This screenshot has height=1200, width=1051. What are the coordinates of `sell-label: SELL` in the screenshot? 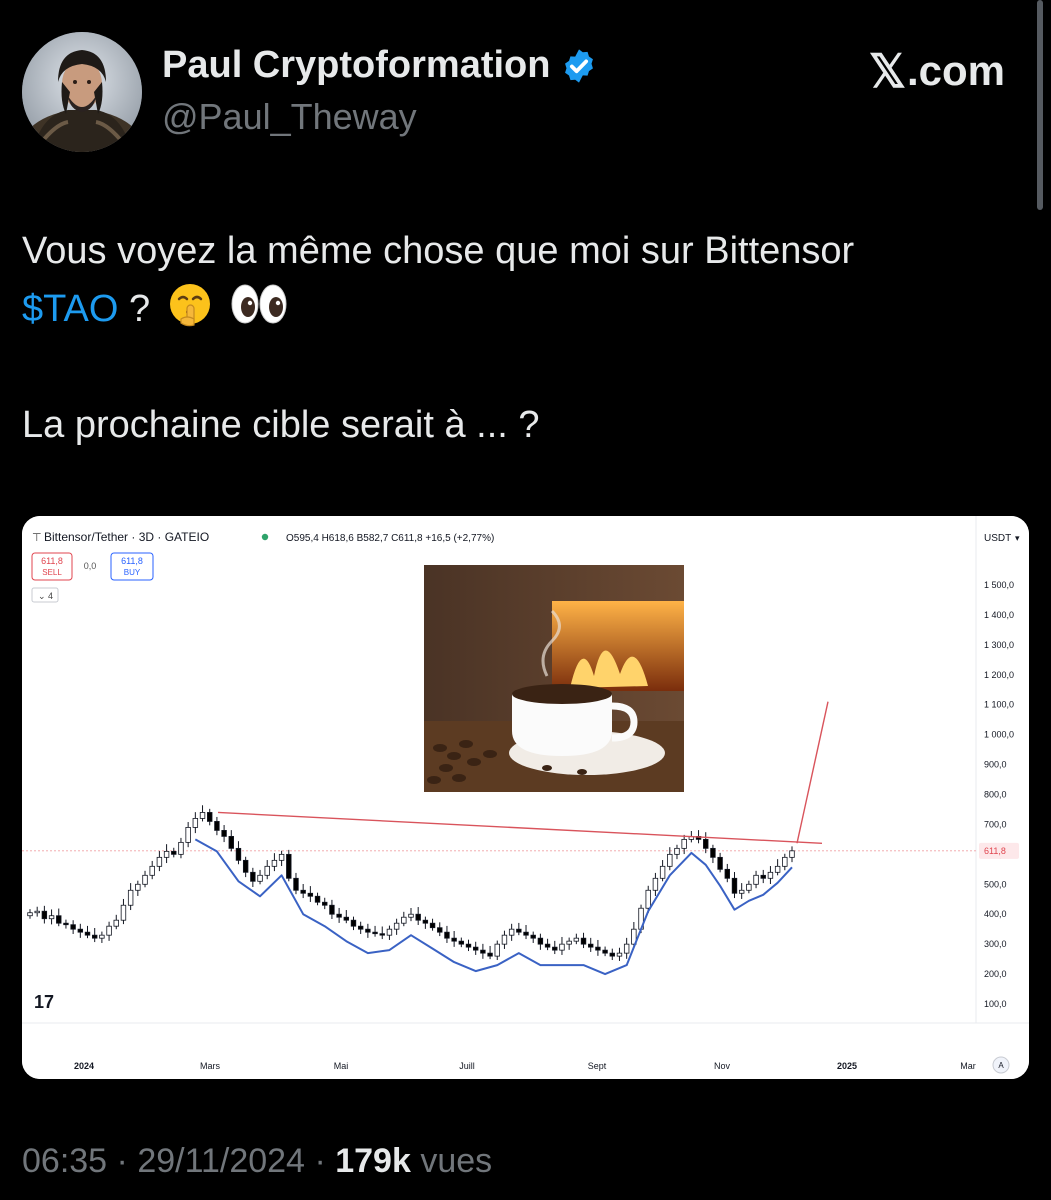 It's located at (52, 572).